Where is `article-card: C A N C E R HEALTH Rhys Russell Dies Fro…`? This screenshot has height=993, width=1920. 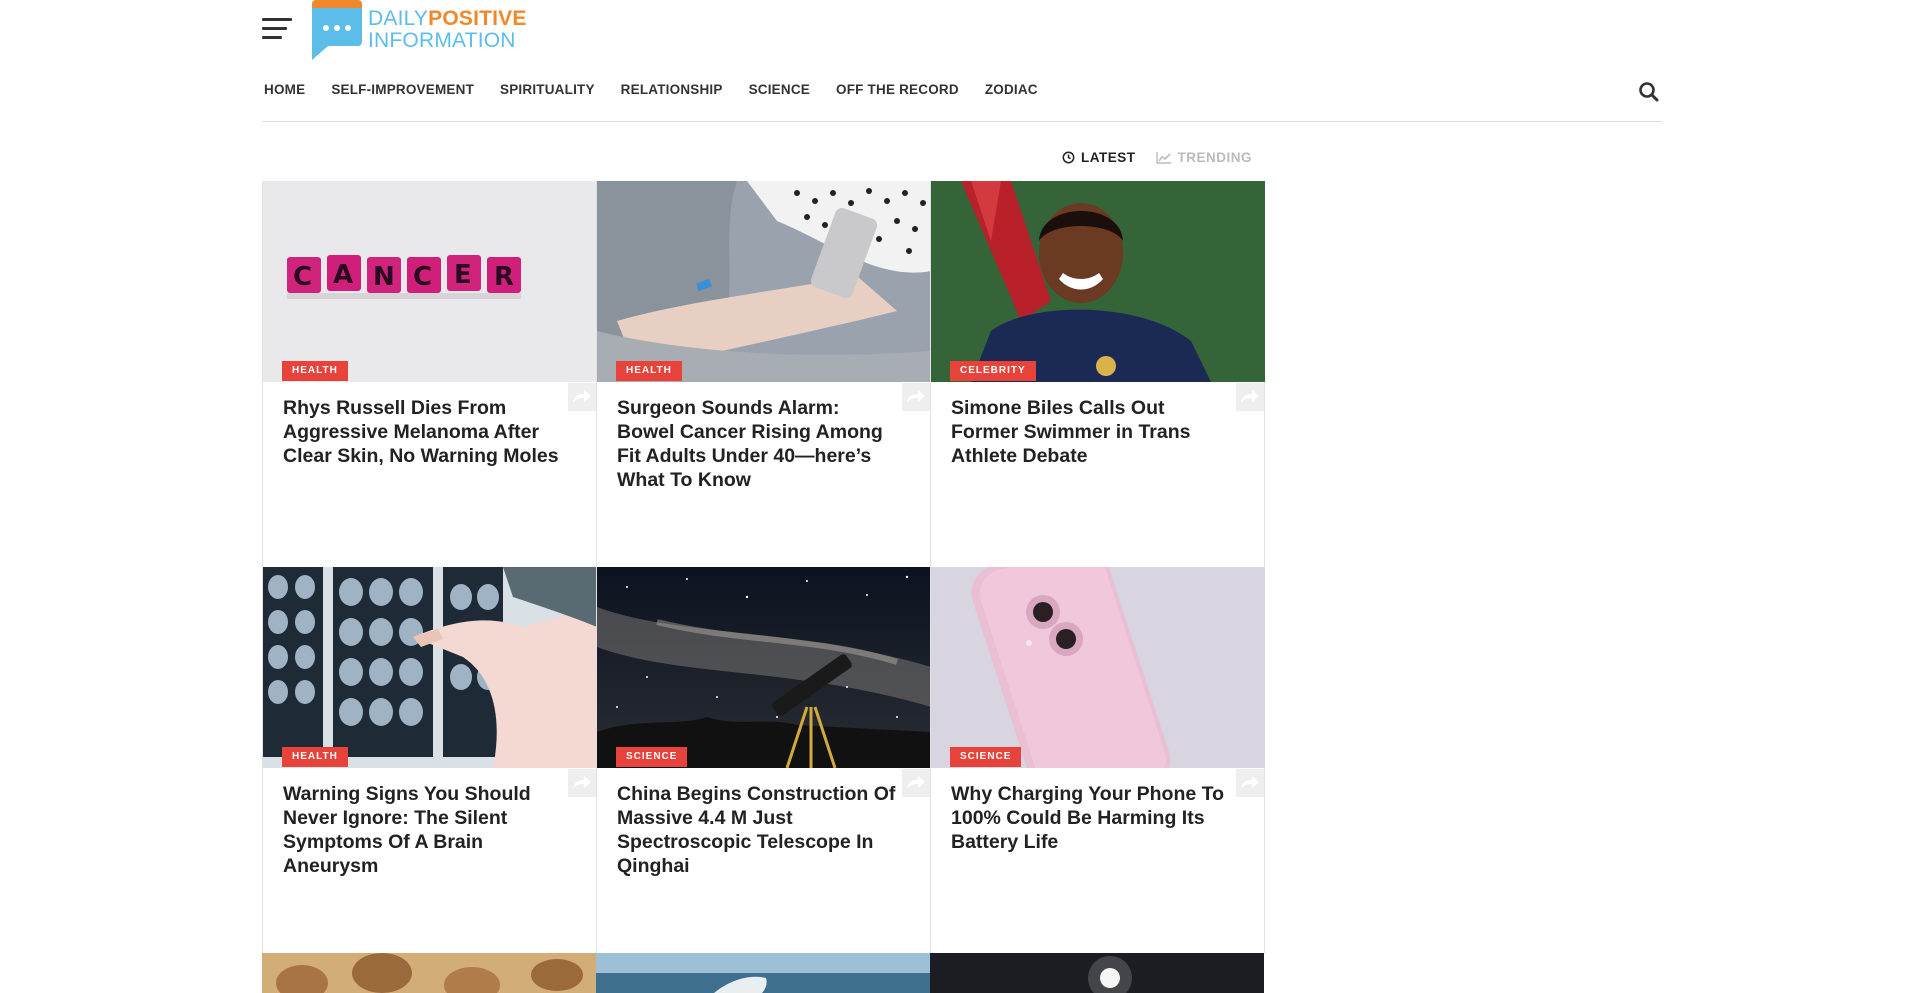
article-card: C A N C E R HEALTH Rhys Russell Dies Fro… is located at coordinates (429, 374).